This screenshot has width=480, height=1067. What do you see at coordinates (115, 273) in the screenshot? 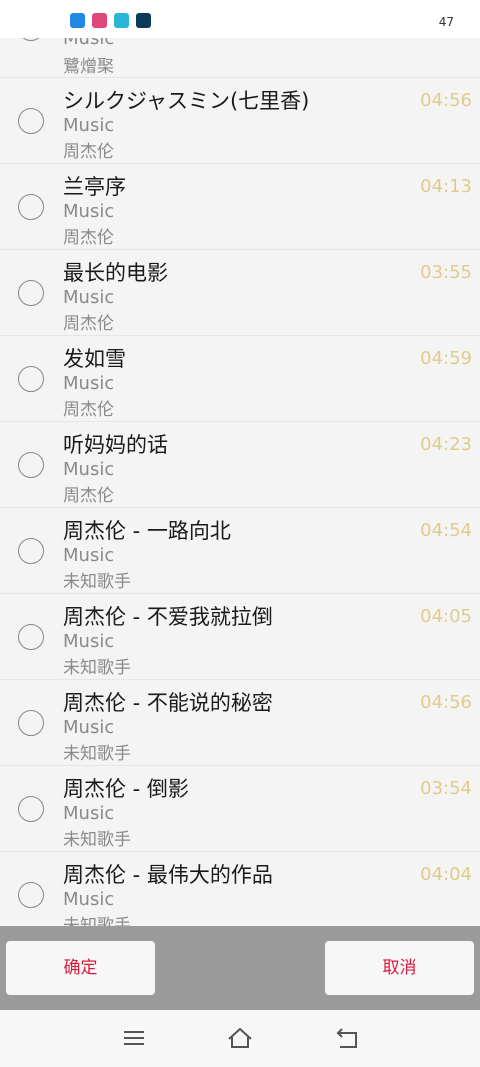
I see `song-title: 最长的电影` at bounding box center [115, 273].